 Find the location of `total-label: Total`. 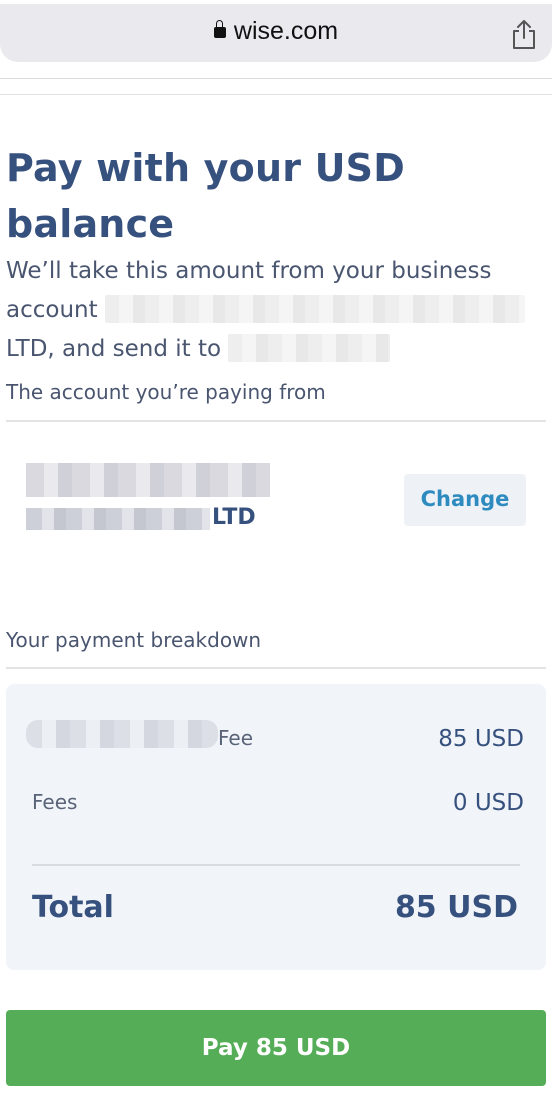

total-label: Total is located at coordinates (73, 907).